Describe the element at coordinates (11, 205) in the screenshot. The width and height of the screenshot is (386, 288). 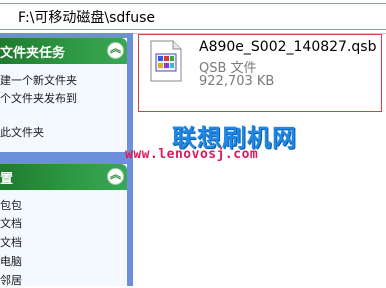
I see `place-link-1: 包包` at that location.